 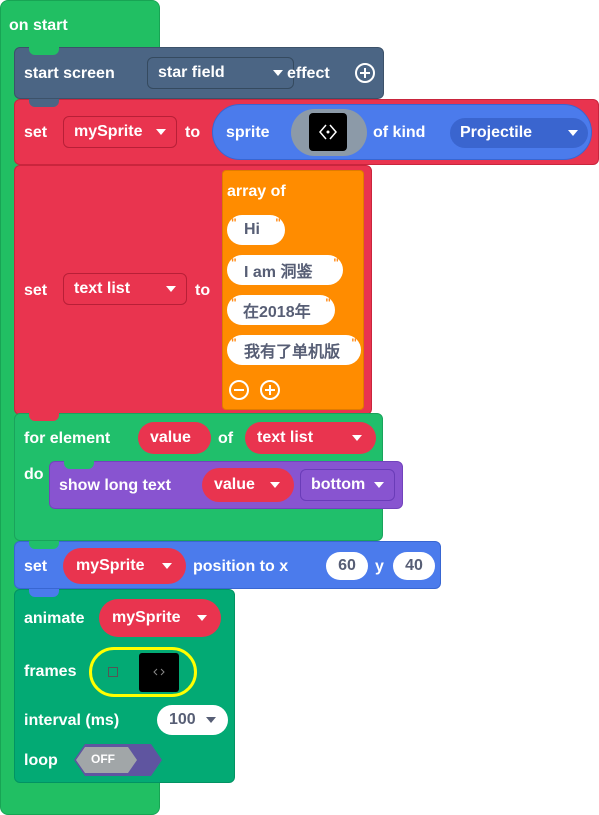 I want to click on interval-label: interval (ms), so click(x=72, y=720).